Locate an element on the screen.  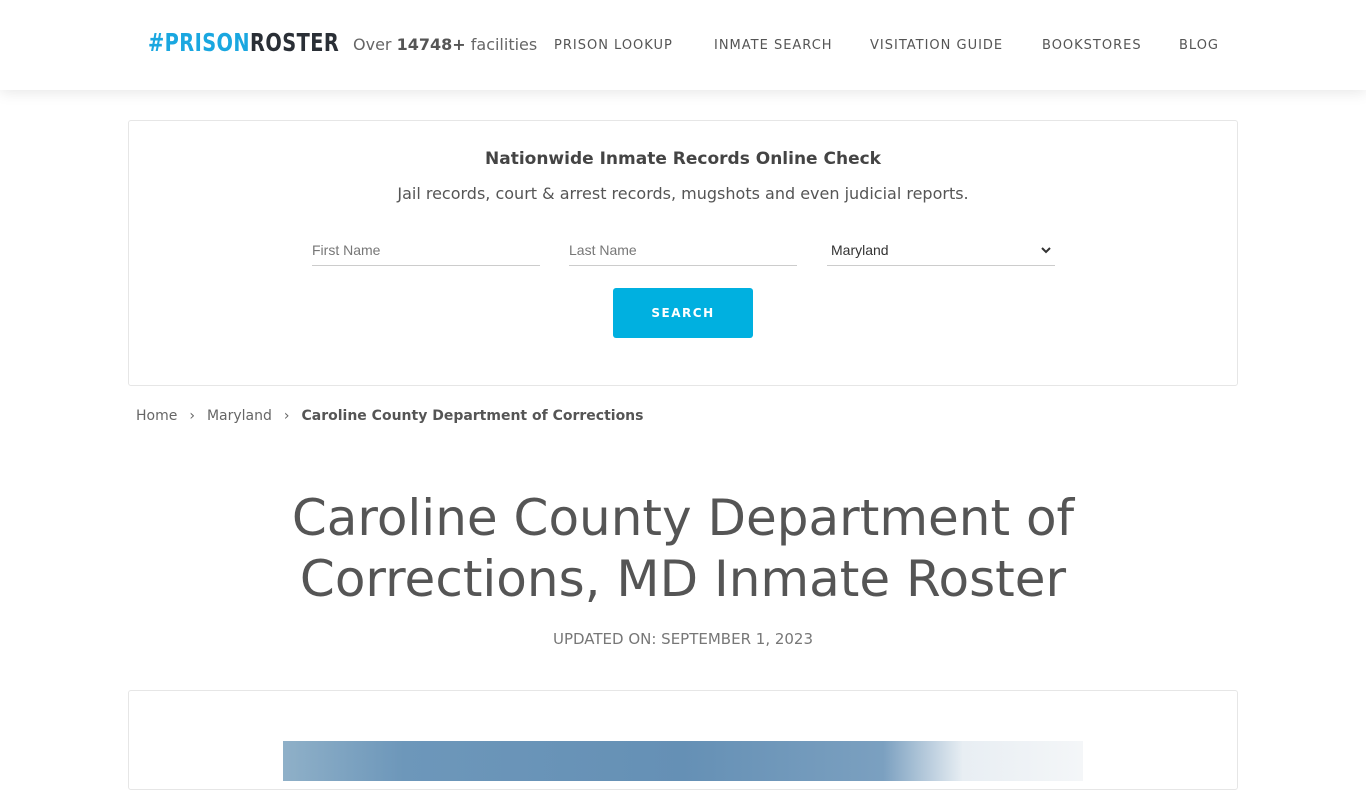
search-button: SEARCH is located at coordinates (683, 313).